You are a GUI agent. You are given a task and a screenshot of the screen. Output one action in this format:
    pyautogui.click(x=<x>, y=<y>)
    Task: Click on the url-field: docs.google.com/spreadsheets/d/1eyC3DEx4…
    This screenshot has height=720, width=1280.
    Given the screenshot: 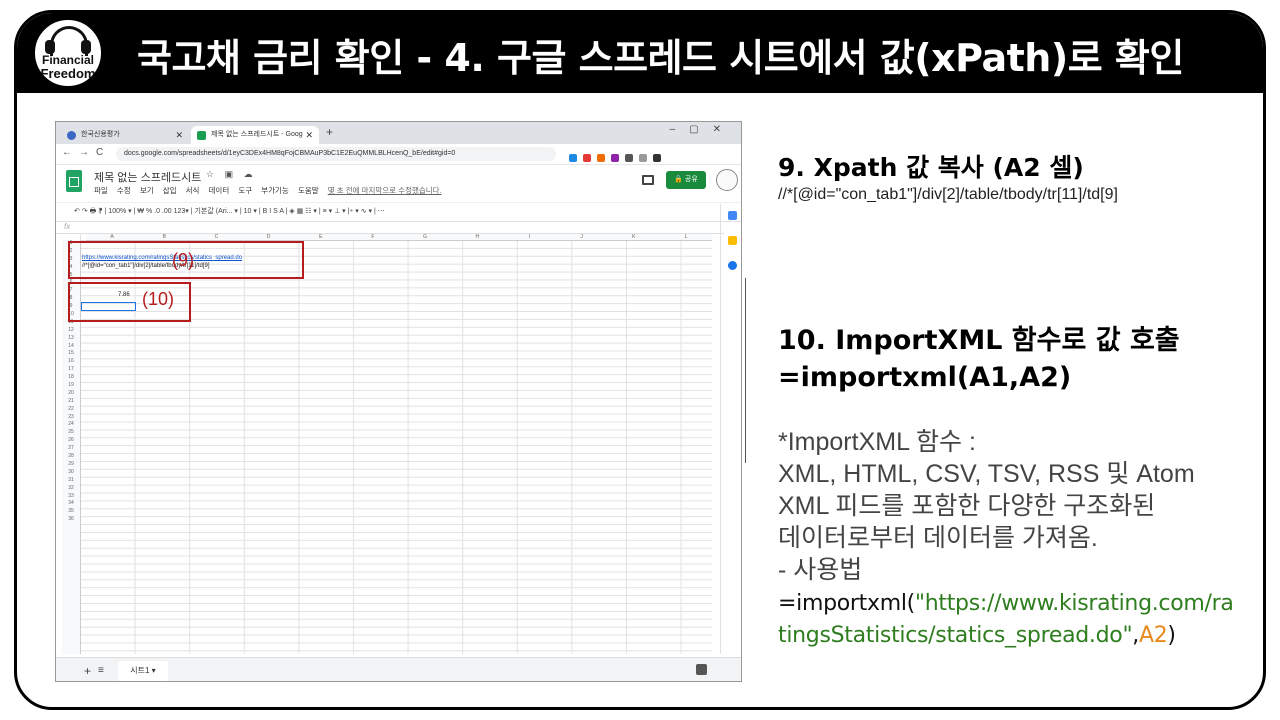 What is the action you would take?
    pyautogui.click(x=336, y=154)
    